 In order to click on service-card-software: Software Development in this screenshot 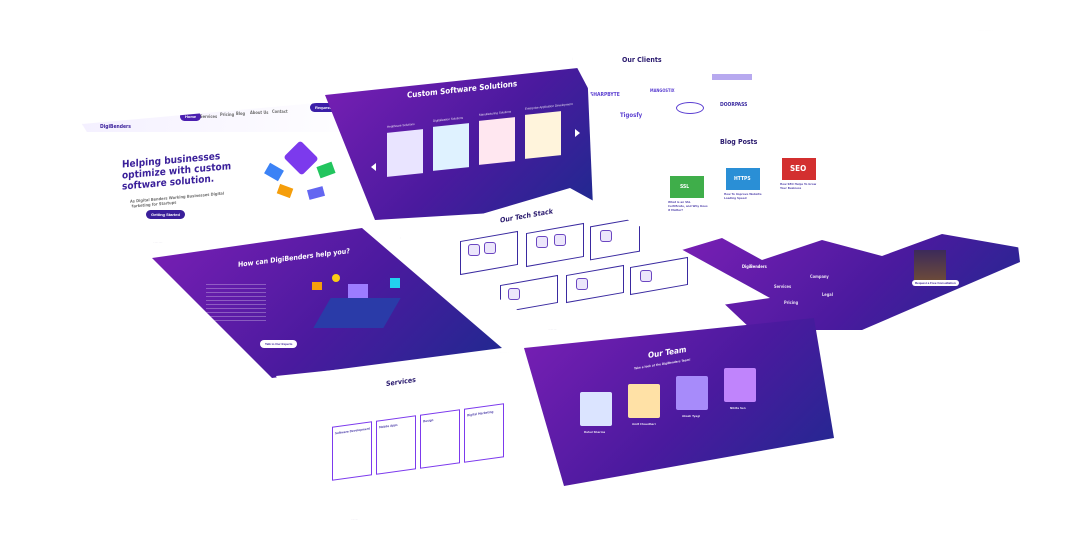, I will do `click(352, 451)`.